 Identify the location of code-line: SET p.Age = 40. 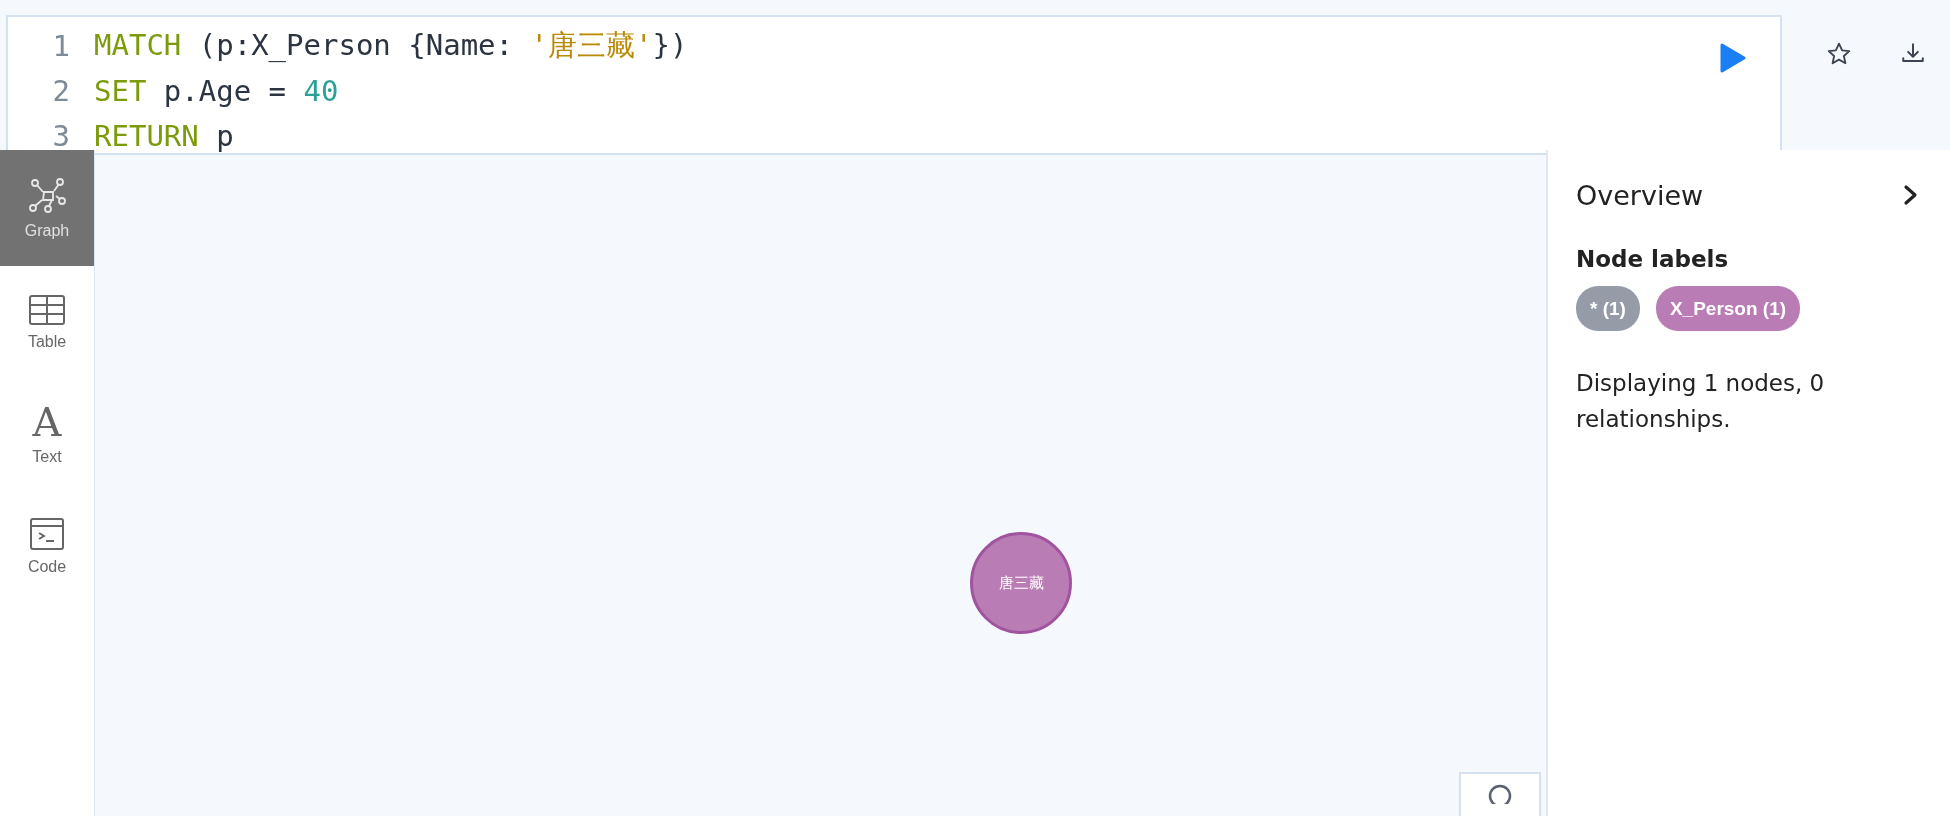
(216, 90).